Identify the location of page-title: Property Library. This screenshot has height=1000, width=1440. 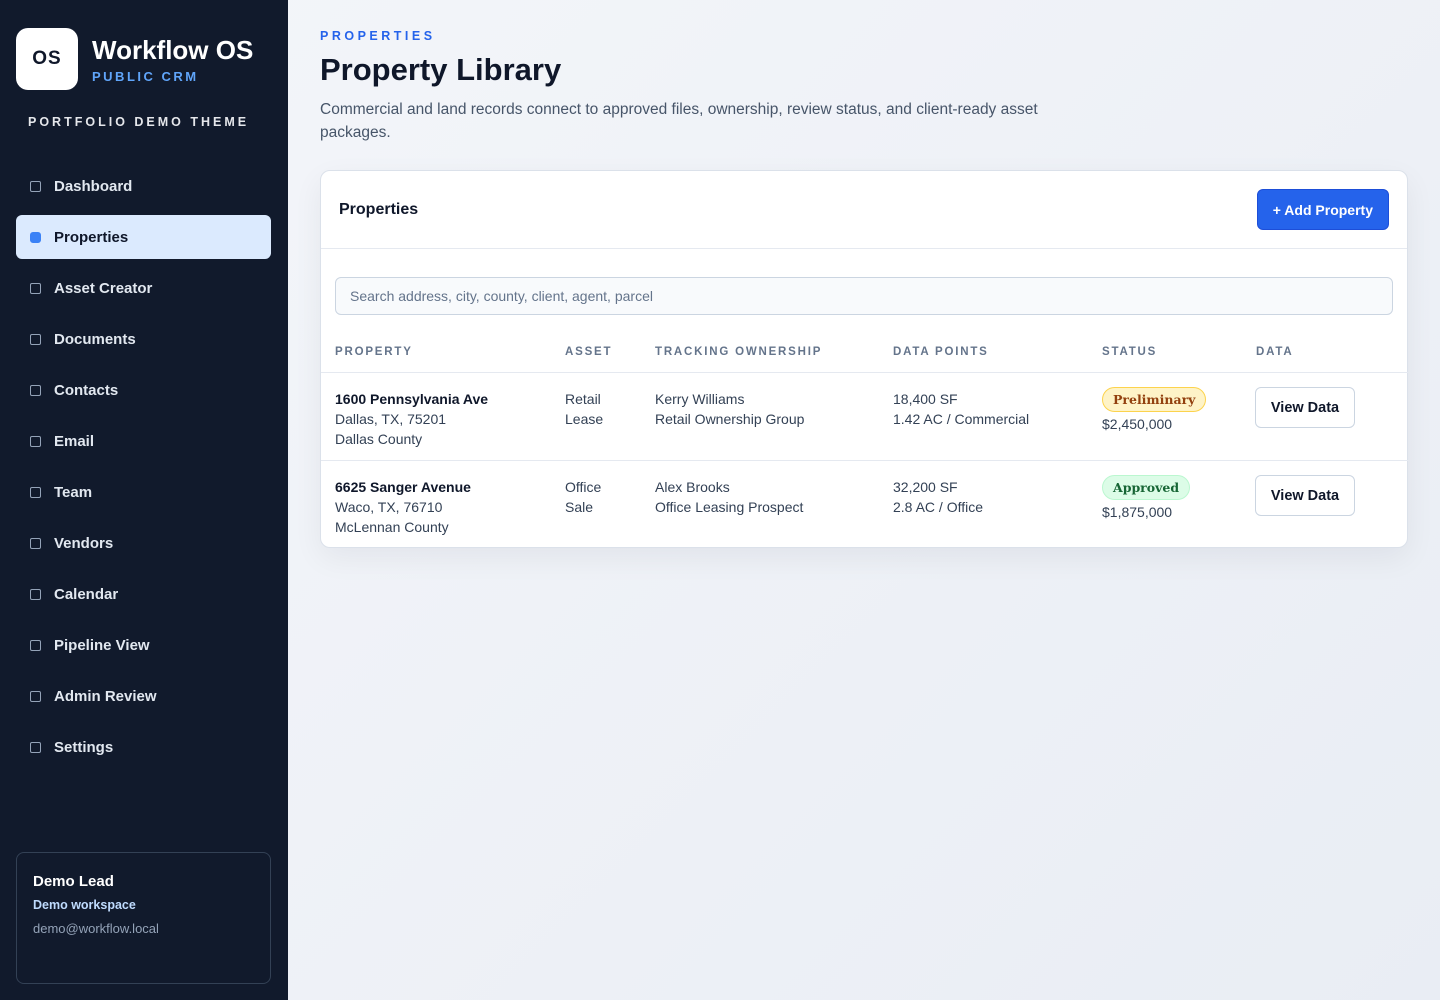
(441, 69).